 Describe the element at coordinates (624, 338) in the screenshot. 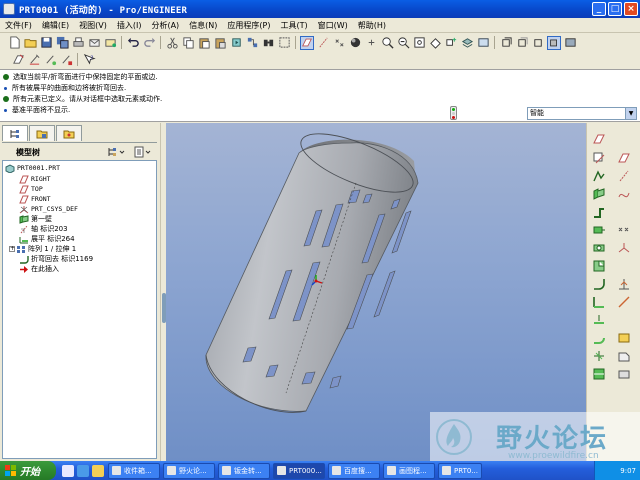

I see `flat-pattern-icon` at that location.